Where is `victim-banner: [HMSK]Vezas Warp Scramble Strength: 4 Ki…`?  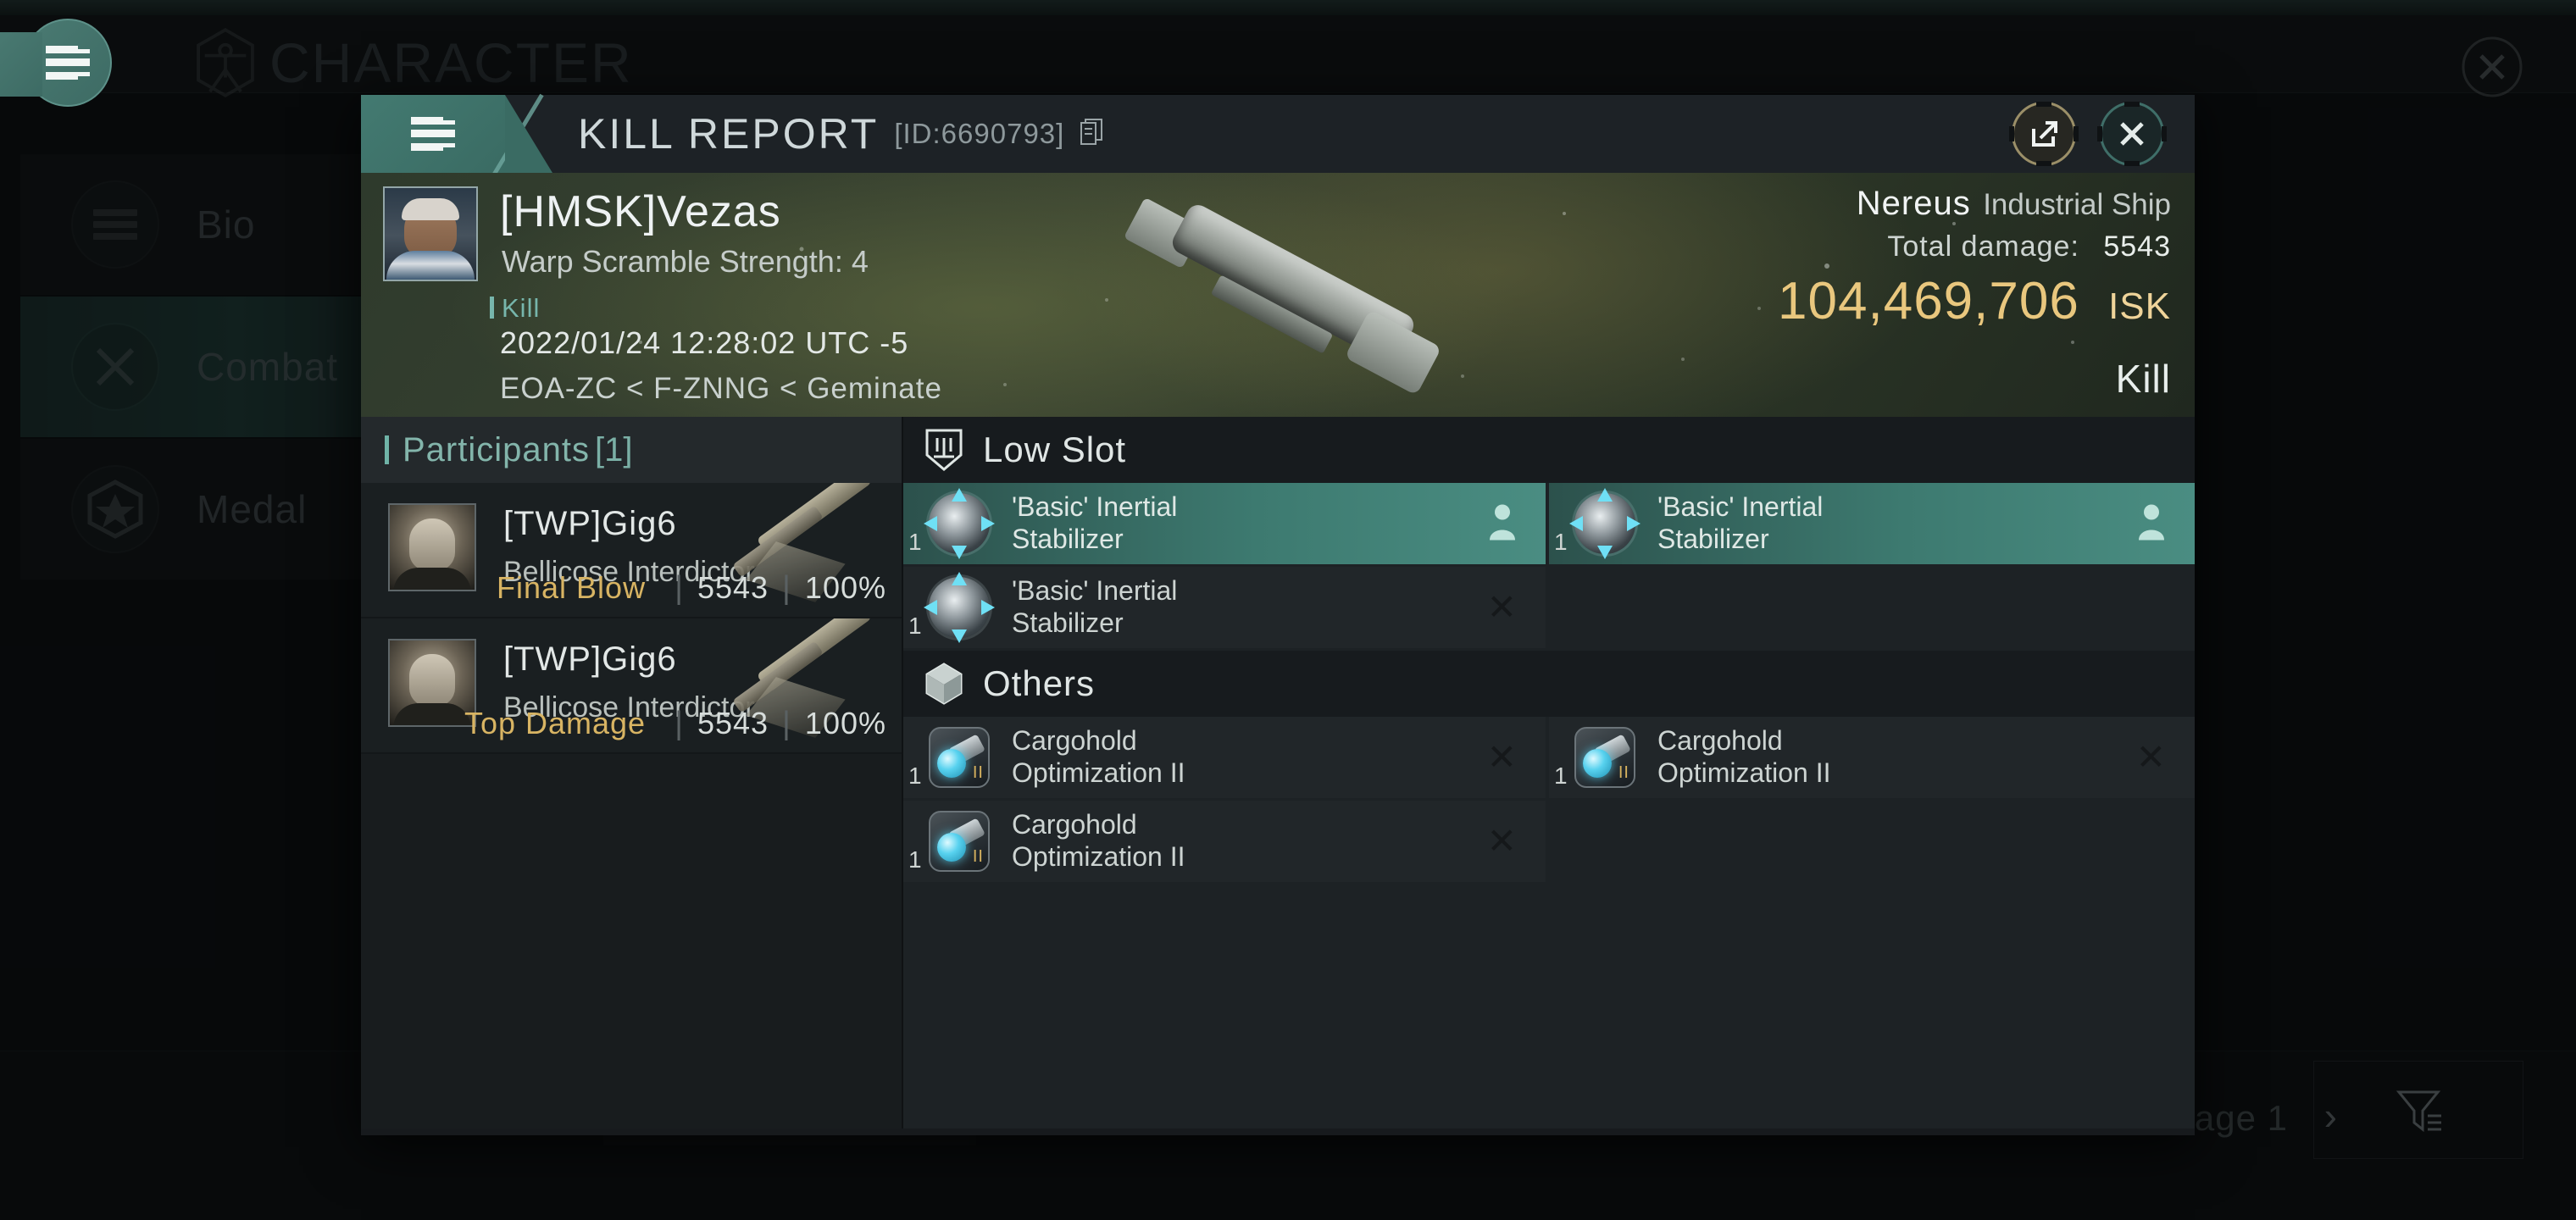 victim-banner: [HMSK]Vezas Warp Scramble Strength: 4 Ki… is located at coordinates (1278, 295).